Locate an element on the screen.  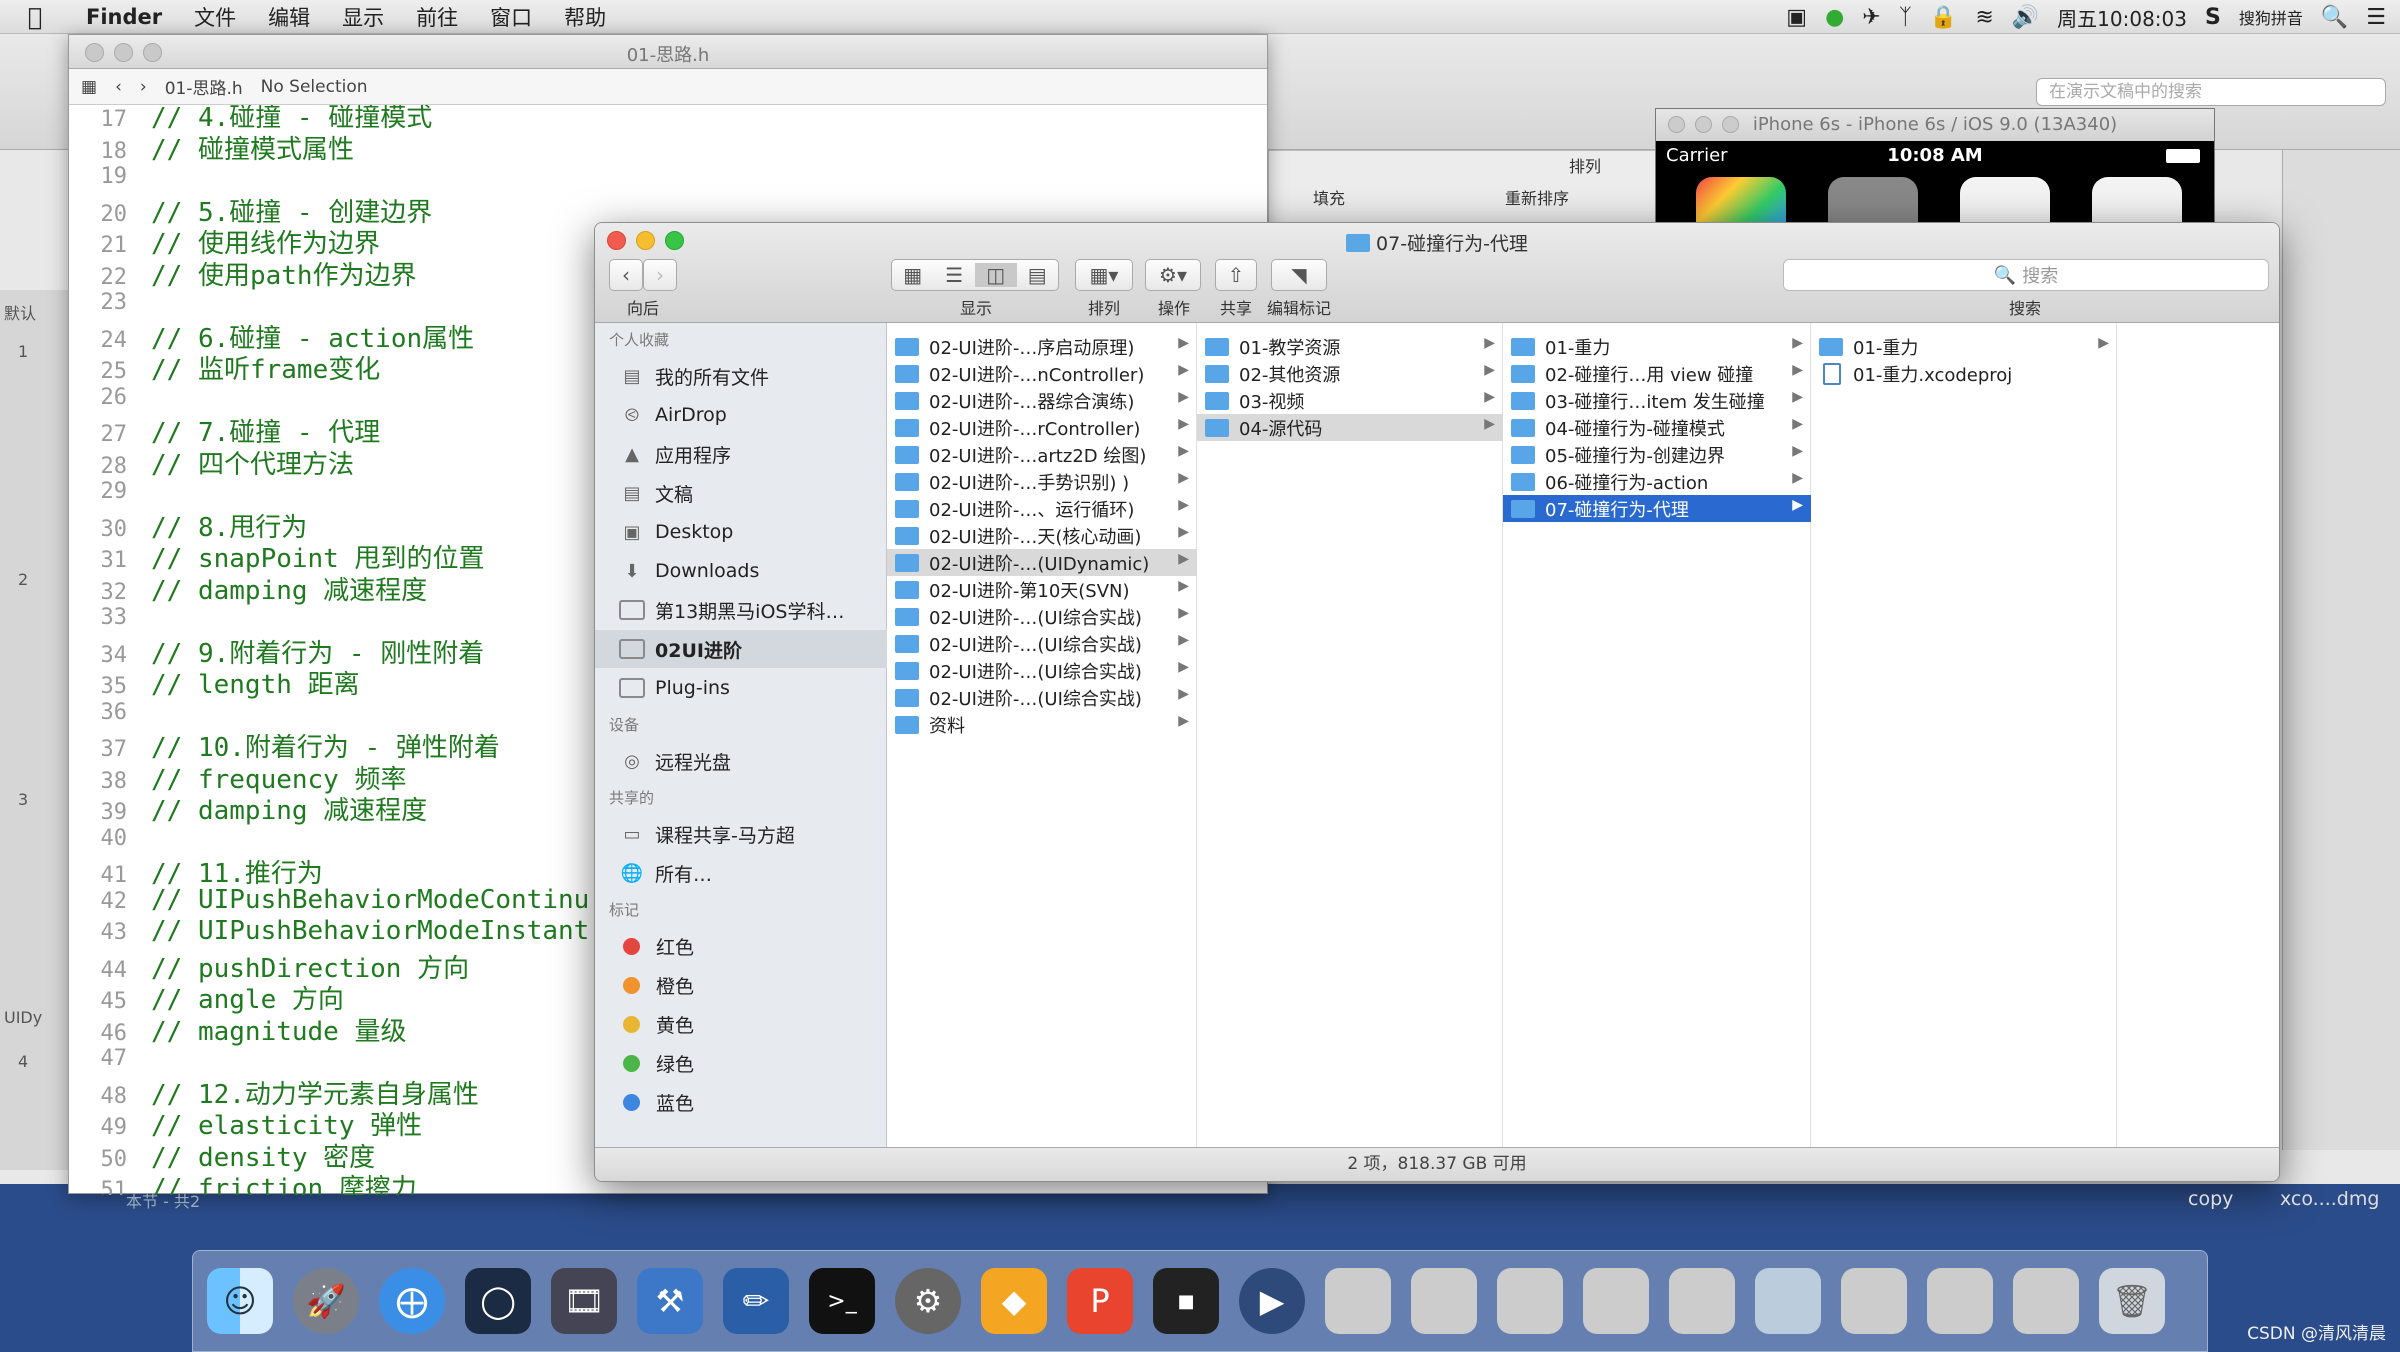
terminal-dock-icon: >_ is located at coordinates (842, 1301).